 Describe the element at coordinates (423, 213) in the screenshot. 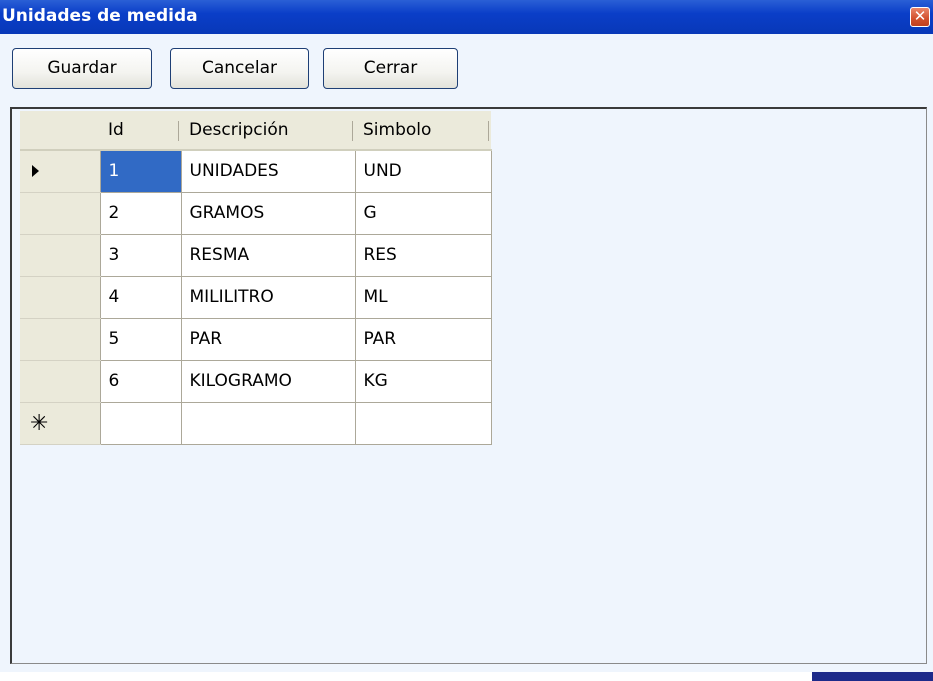

I see `cell-simbolo: G` at that location.